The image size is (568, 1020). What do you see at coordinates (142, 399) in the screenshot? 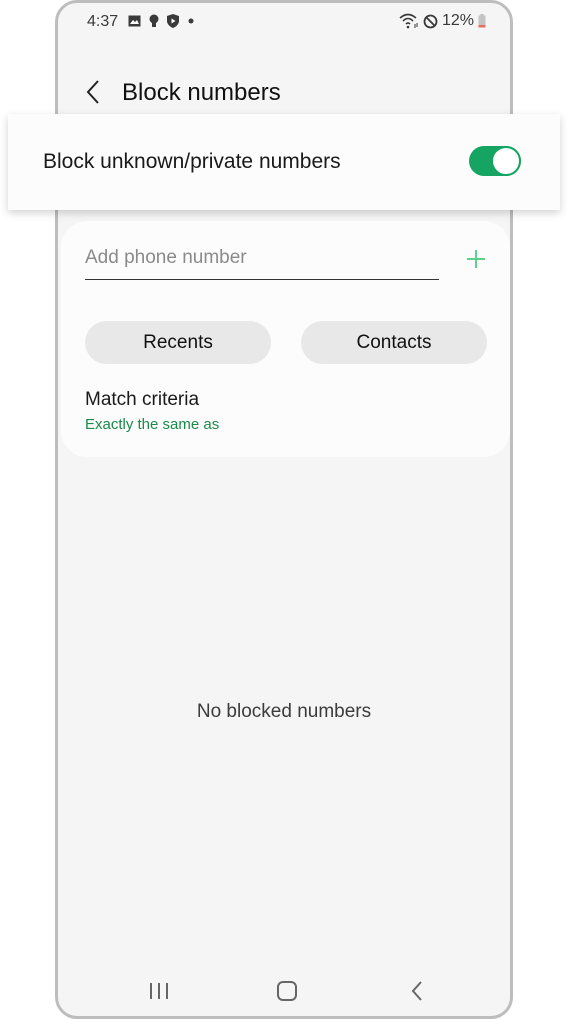
I see `match-criteria-title: Match criteria` at bounding box center [142, 399].